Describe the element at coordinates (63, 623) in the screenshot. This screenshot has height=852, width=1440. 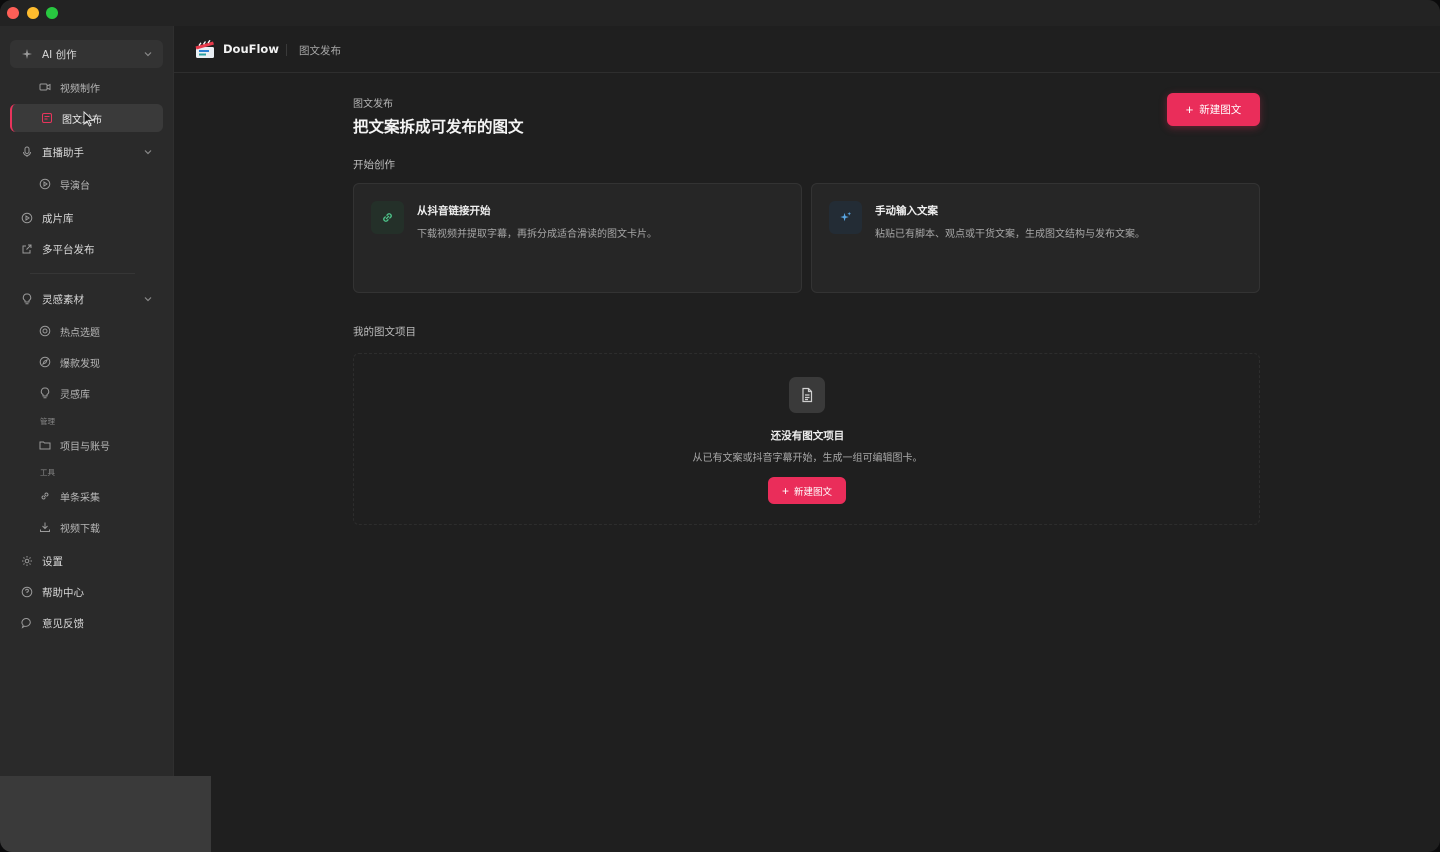
I see `sidebar-item-label: 意见反馈` at that location.